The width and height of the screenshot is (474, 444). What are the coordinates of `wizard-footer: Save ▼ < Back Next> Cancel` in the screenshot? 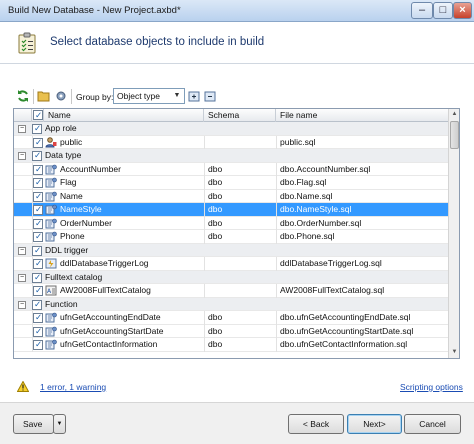 It's located at (237, 423).